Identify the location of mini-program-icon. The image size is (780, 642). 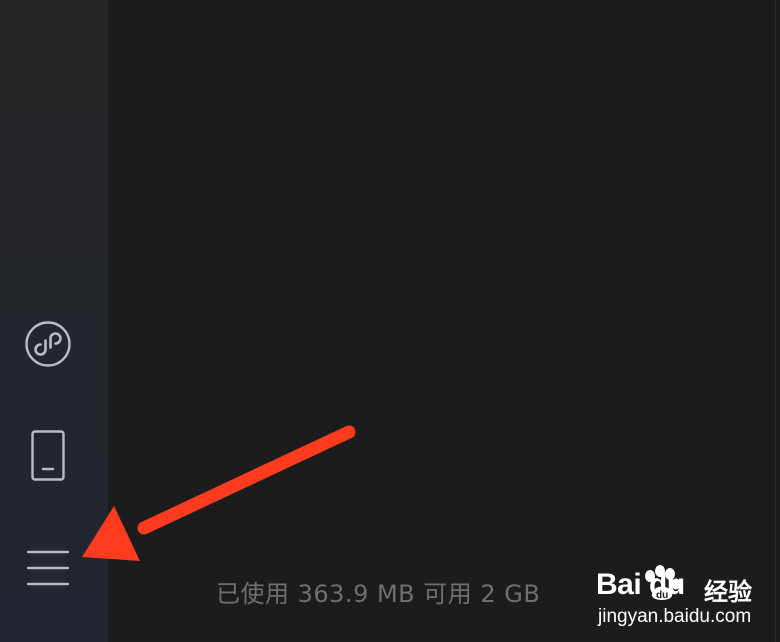
(48, 344).